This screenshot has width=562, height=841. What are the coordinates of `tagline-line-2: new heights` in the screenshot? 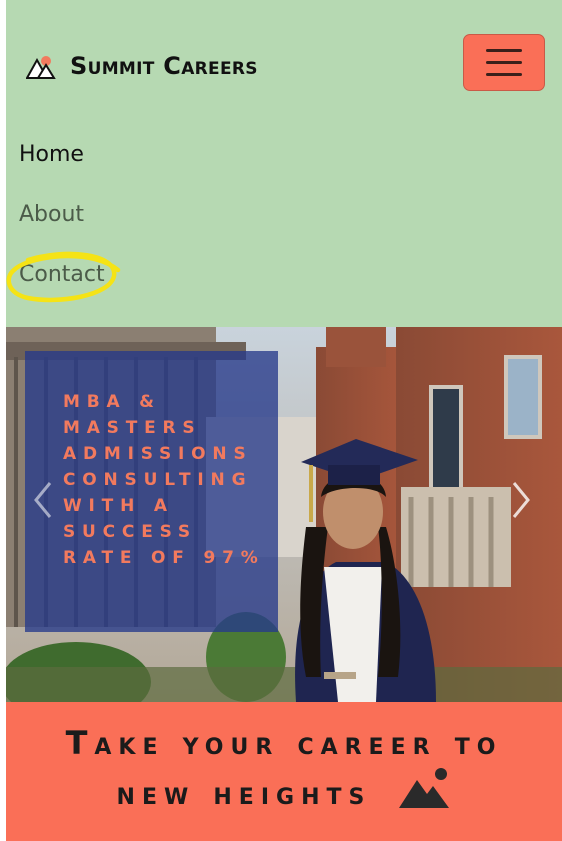 It's located at (244, 793).